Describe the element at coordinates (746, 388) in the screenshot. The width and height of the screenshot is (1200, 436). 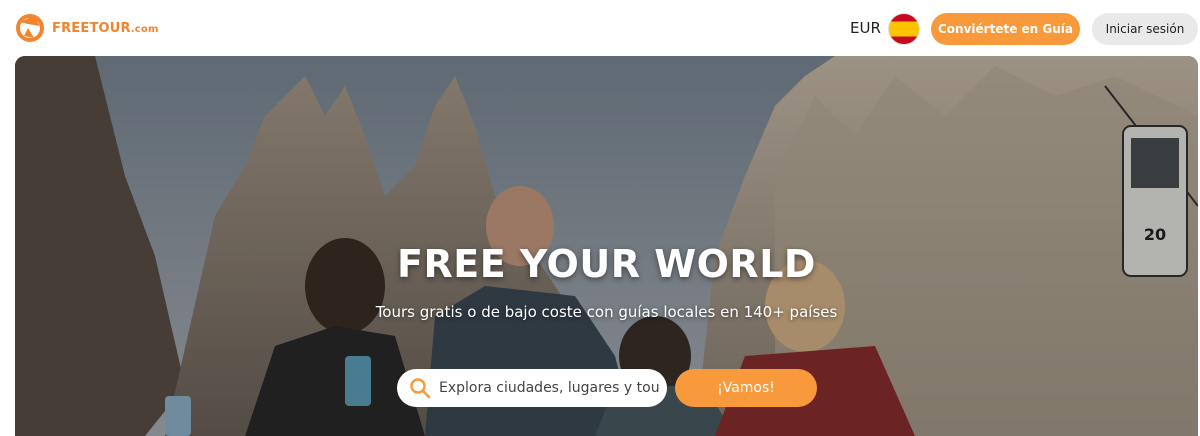
I see `search-submit-button: ¡Vamos!` at that location.